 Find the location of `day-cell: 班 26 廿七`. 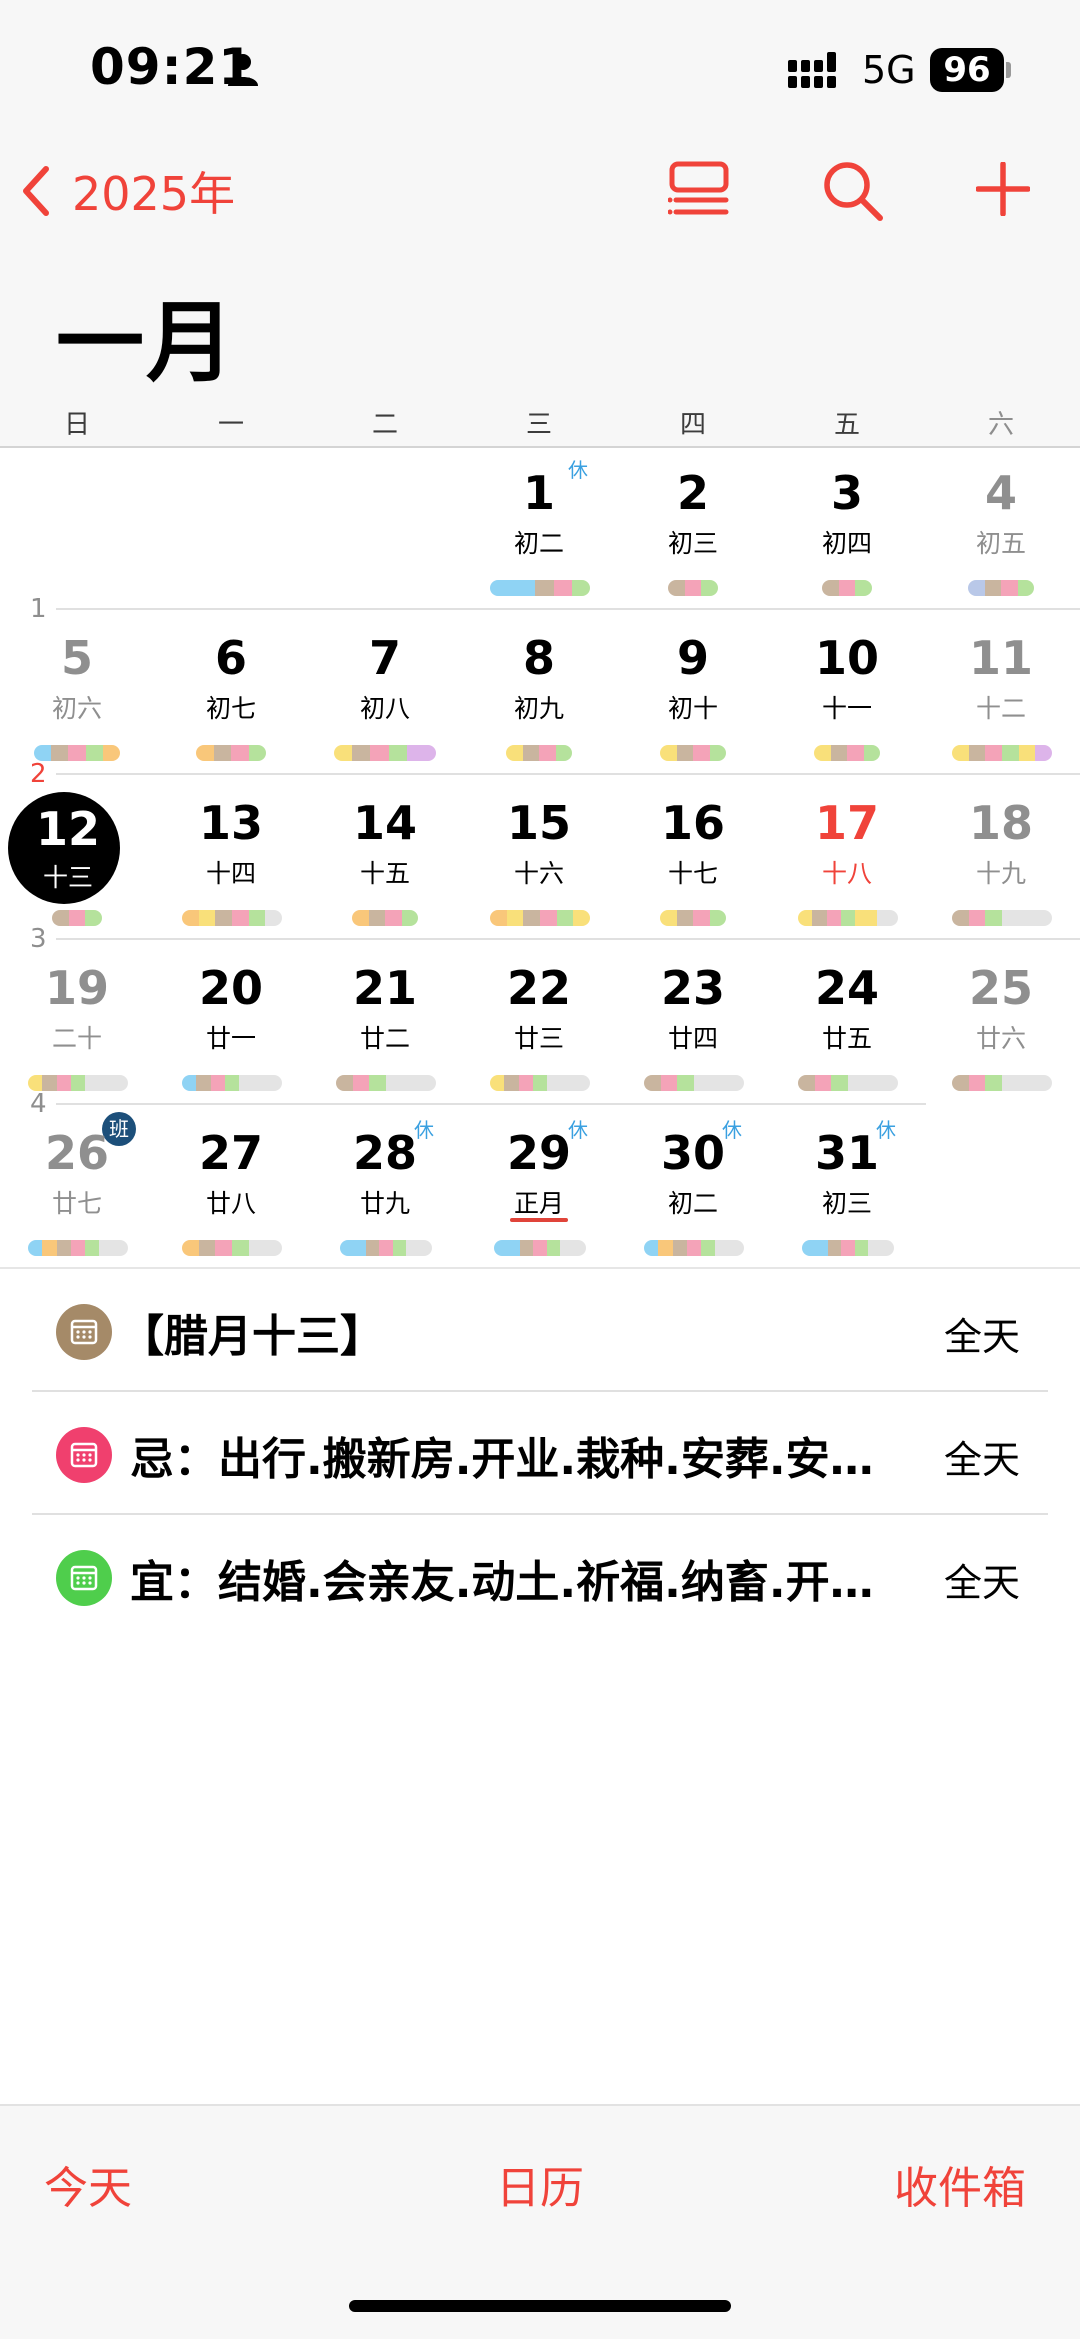

day-cell: 班 26 廿七 is located at coordinates (77, 1188).